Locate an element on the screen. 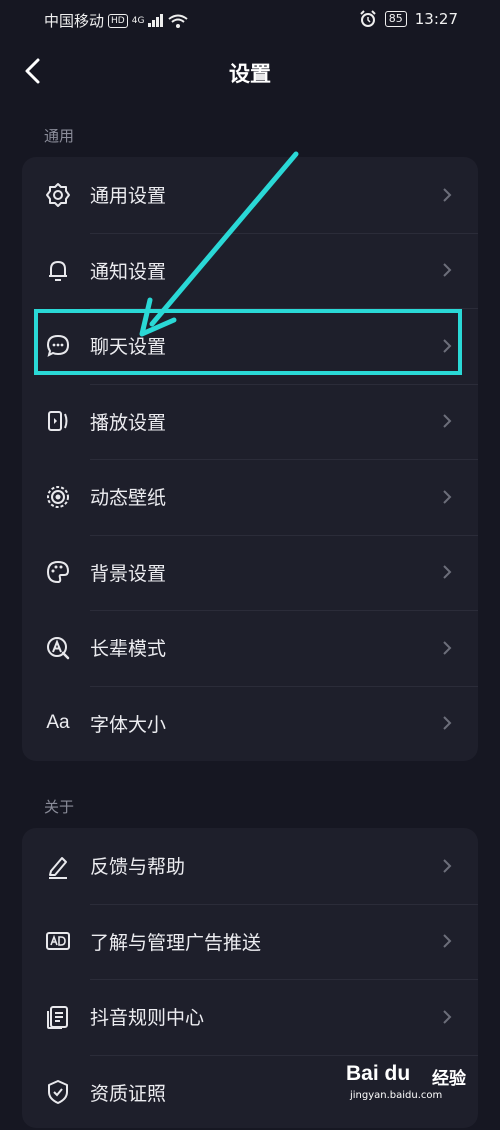 This screenshot has height=1130, width=500. settings-item-label: 播放设置 is located at coordinates (128, 421).